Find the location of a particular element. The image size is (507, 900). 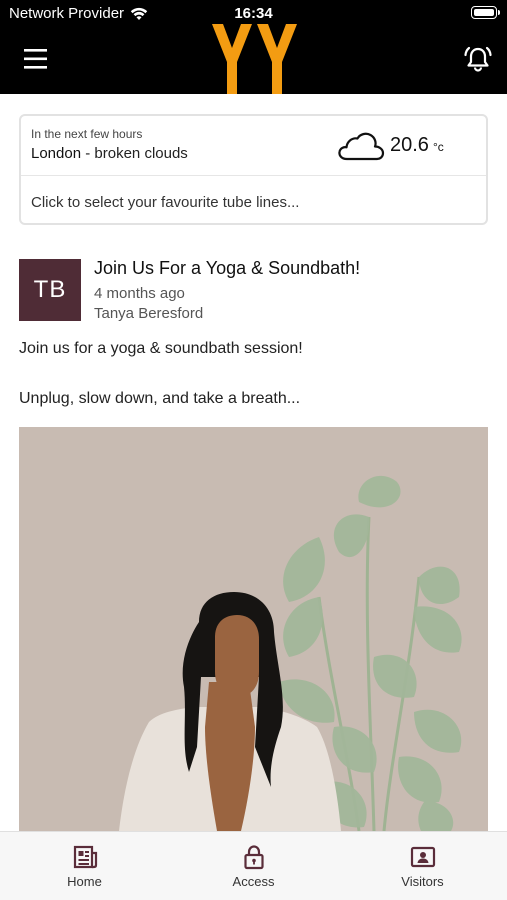

id-card-icon is located at coordinates (422, 857).